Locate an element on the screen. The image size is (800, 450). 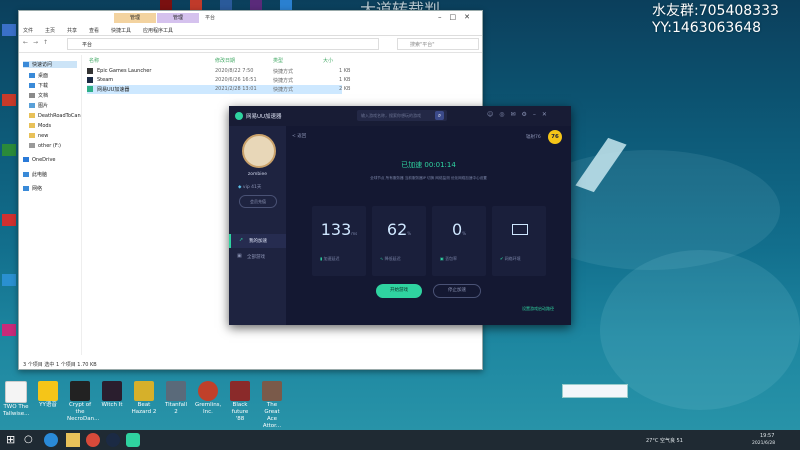
drive-icon is located at coordinates (32, 145).